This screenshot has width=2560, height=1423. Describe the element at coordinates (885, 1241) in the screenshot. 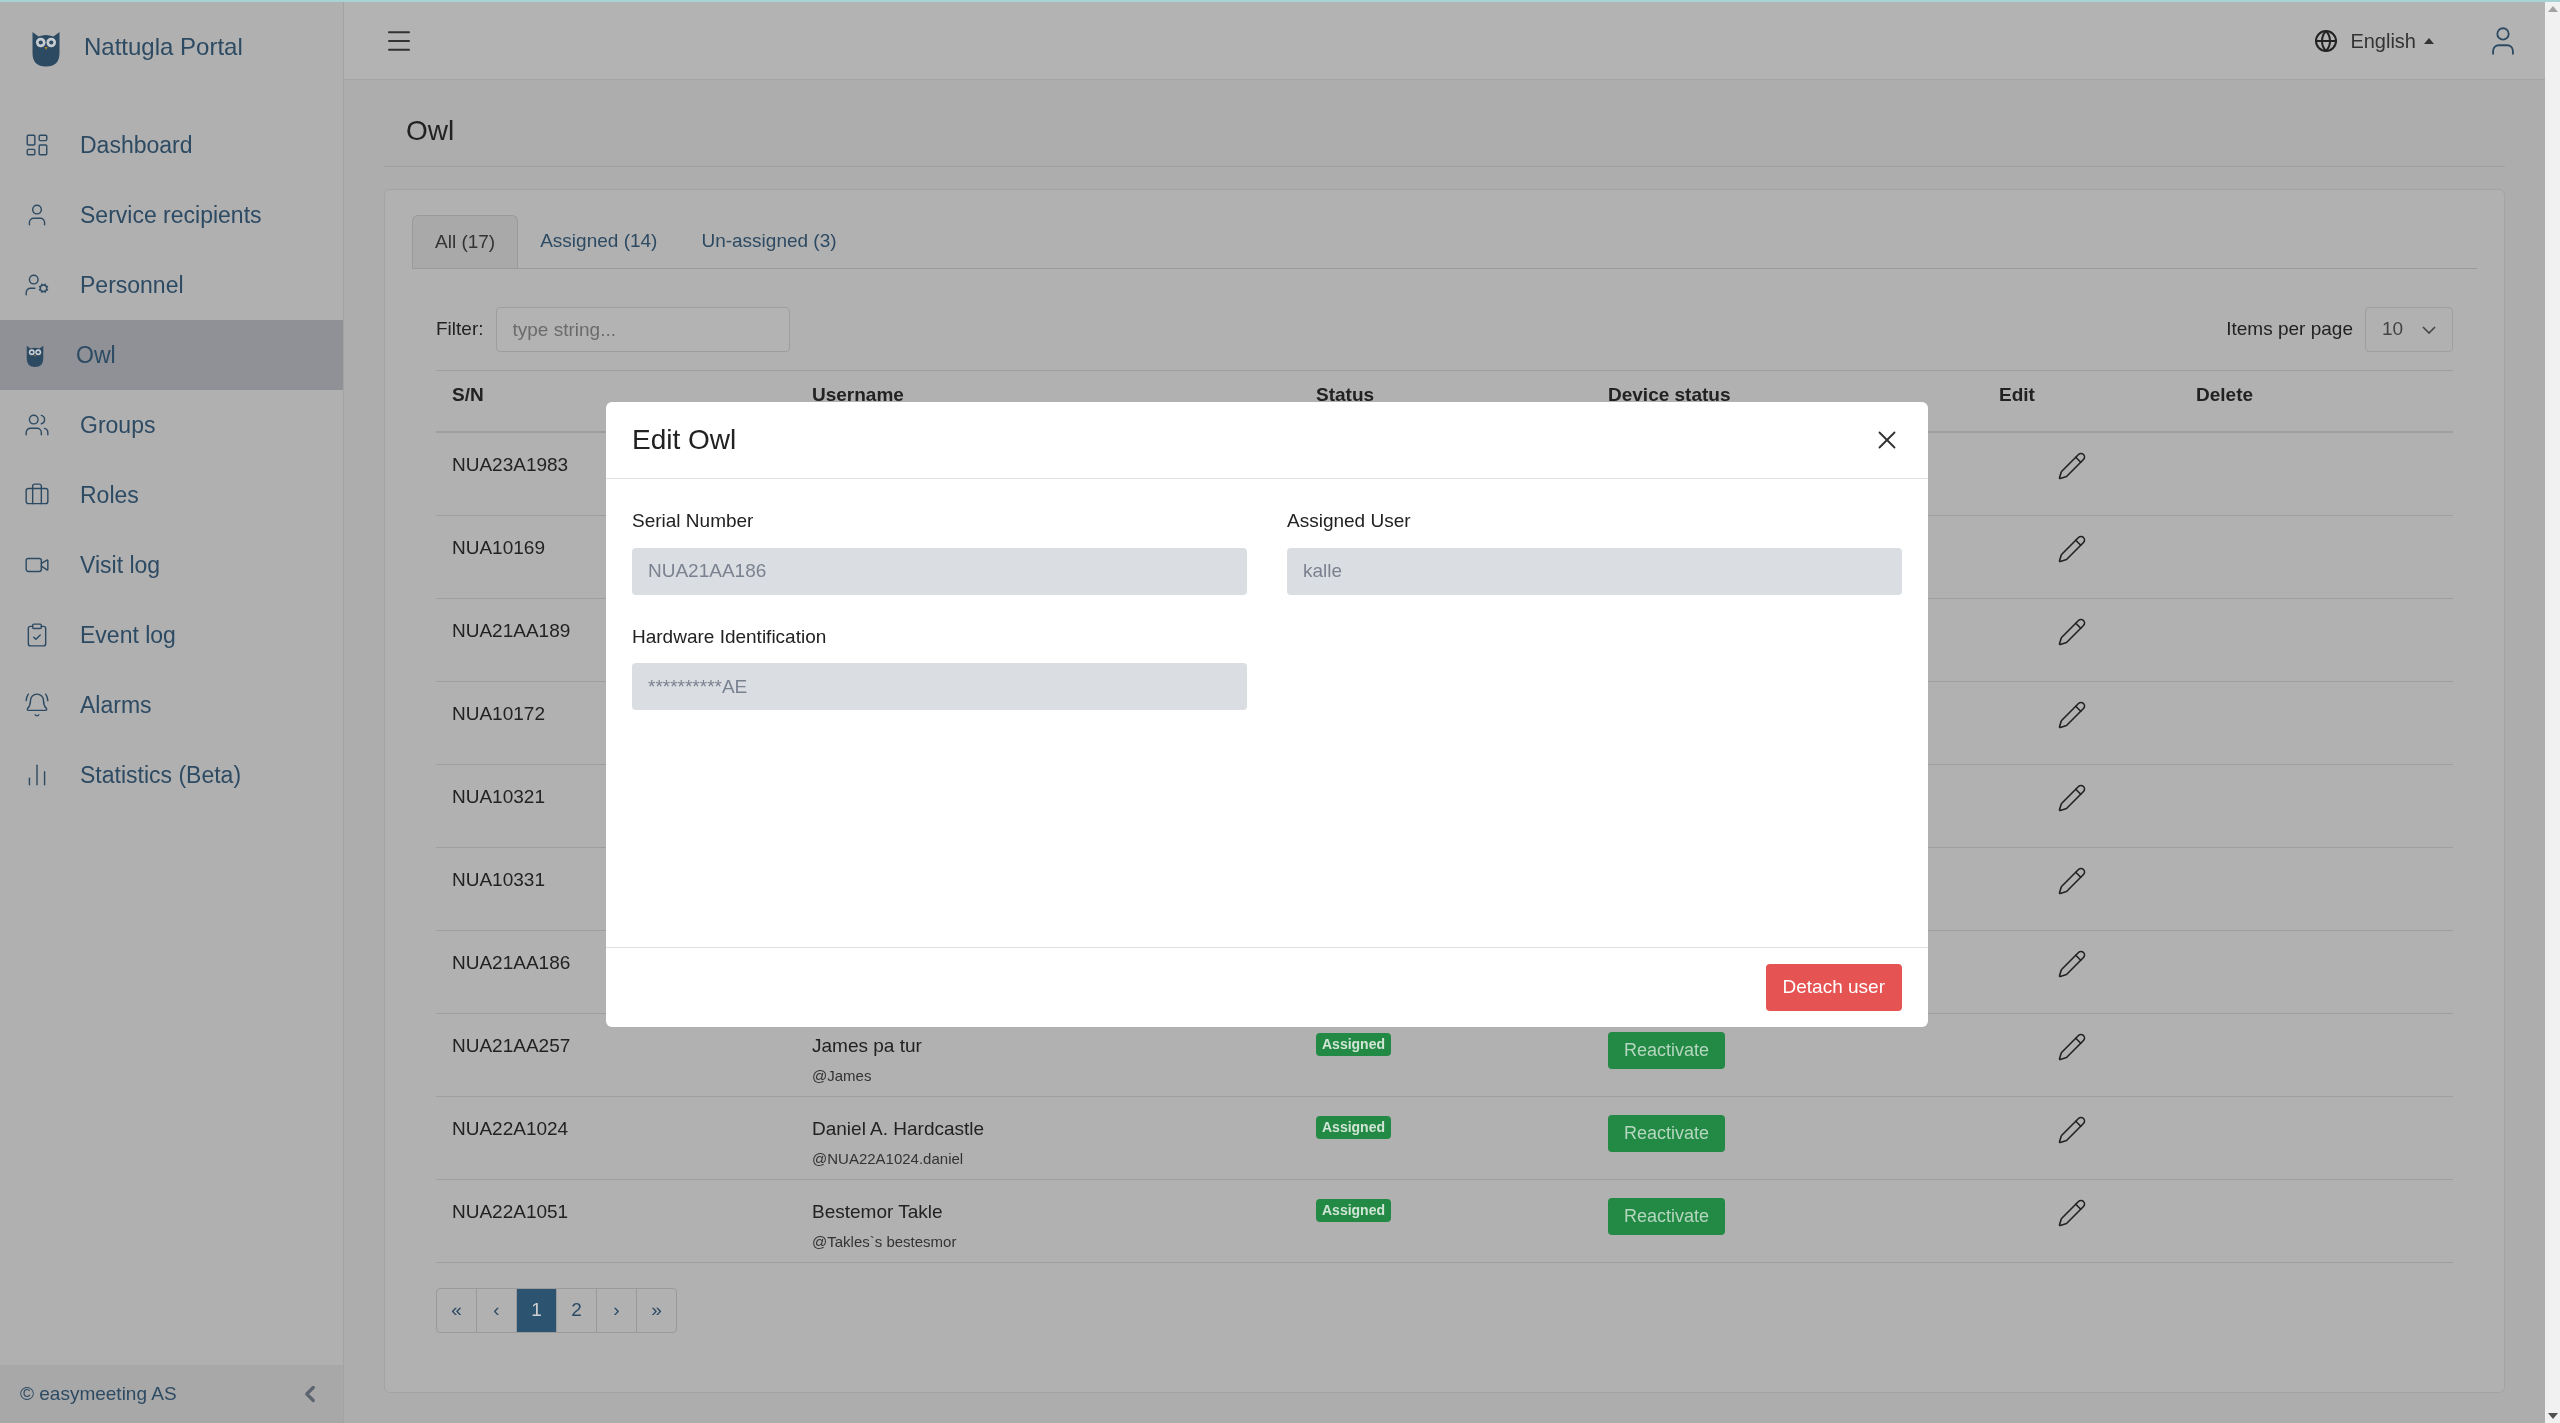

I see `user-handle: @Takles`s bestesmor` at that location.